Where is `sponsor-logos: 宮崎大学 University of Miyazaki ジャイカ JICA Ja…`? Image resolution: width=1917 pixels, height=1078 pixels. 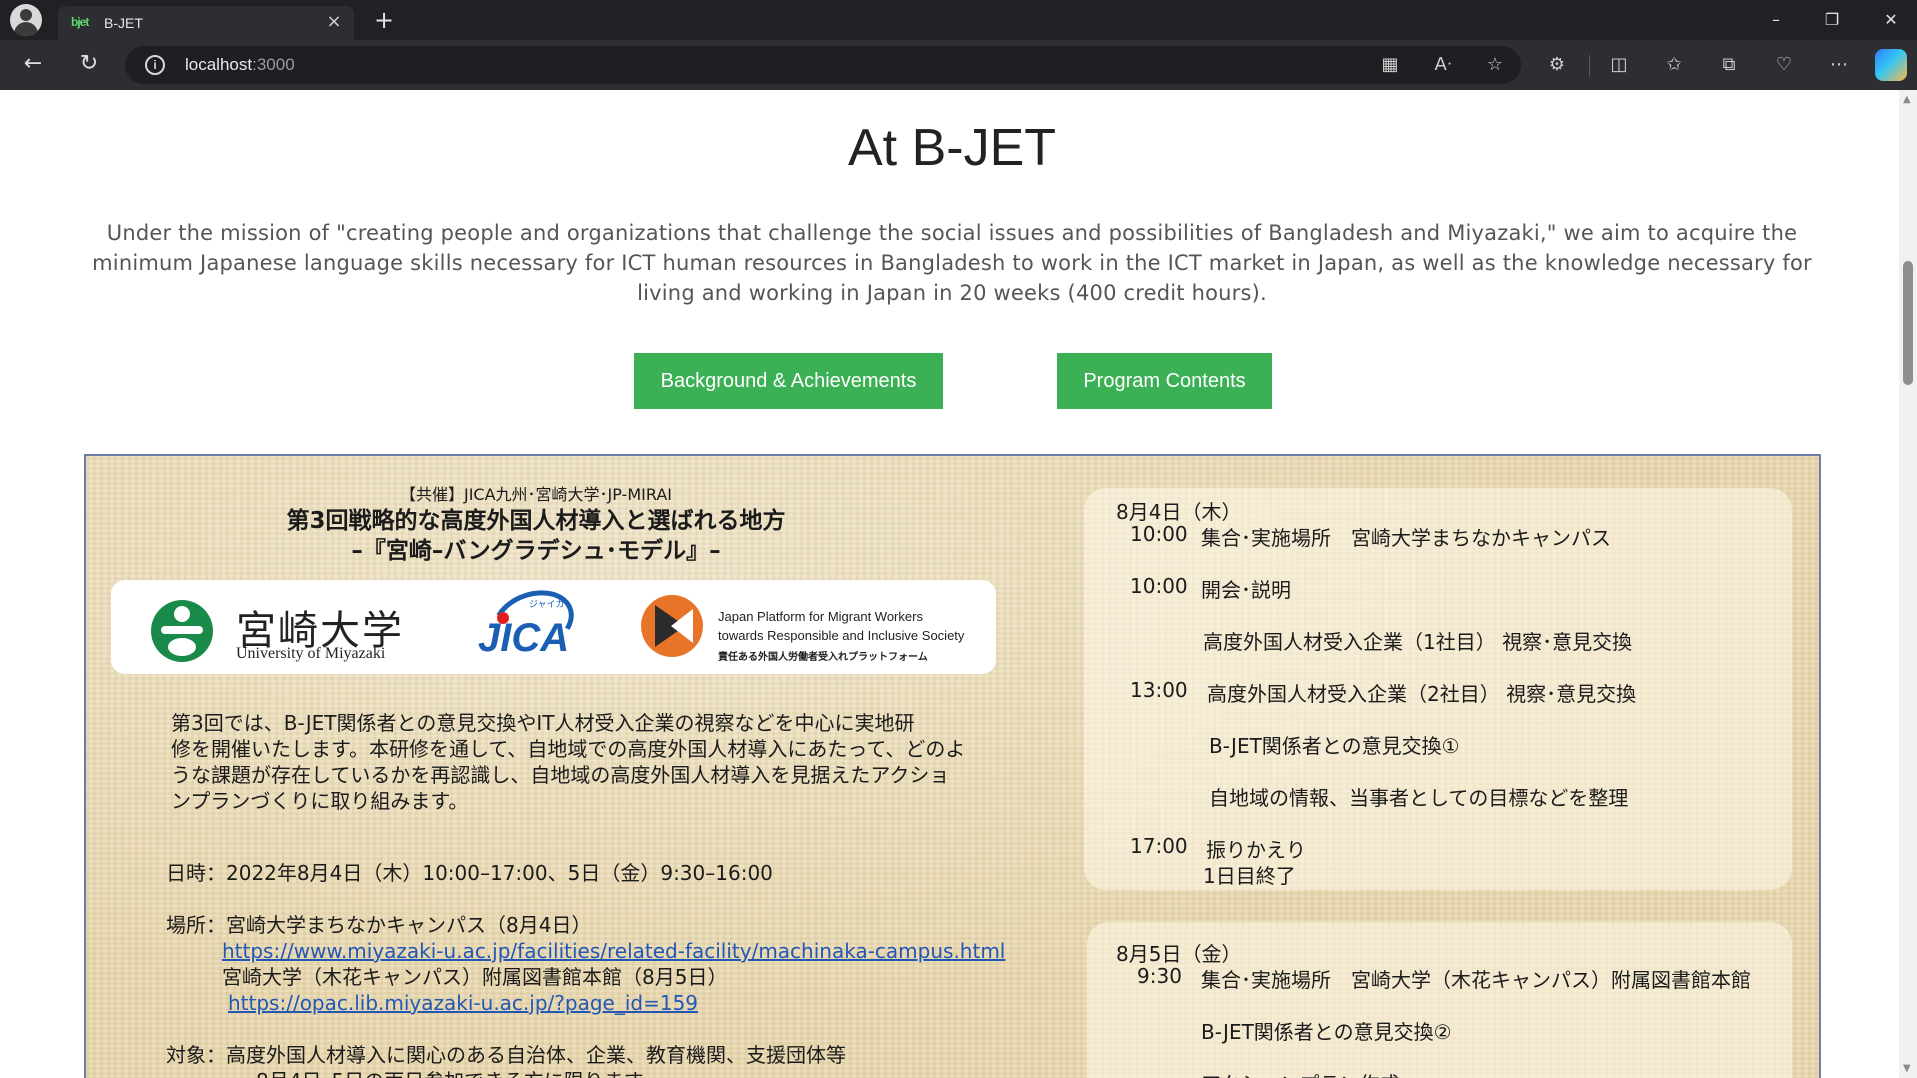 sponsor-logos: 宮崎大学 University of Miyazaki ジャイカ JICA Ja… is located at coordinates (553, 626).